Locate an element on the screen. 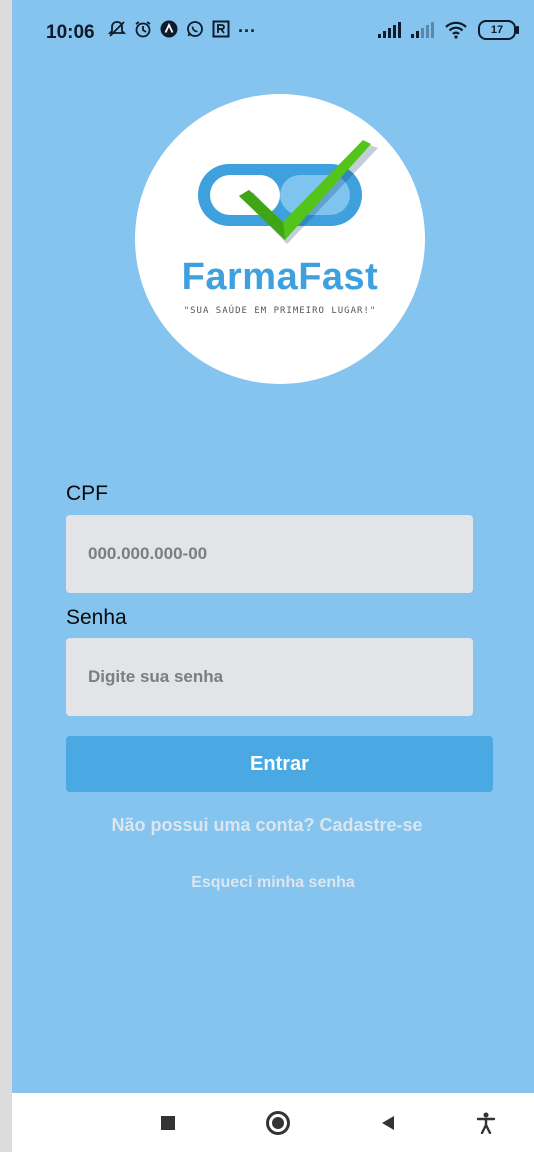 The height and width of the screenshot is (1152, 534). app-logo: FarmaFast "SUA SAÚDE EM PRIMEIRO LUGAR!" is located at coordinates (280, 239).